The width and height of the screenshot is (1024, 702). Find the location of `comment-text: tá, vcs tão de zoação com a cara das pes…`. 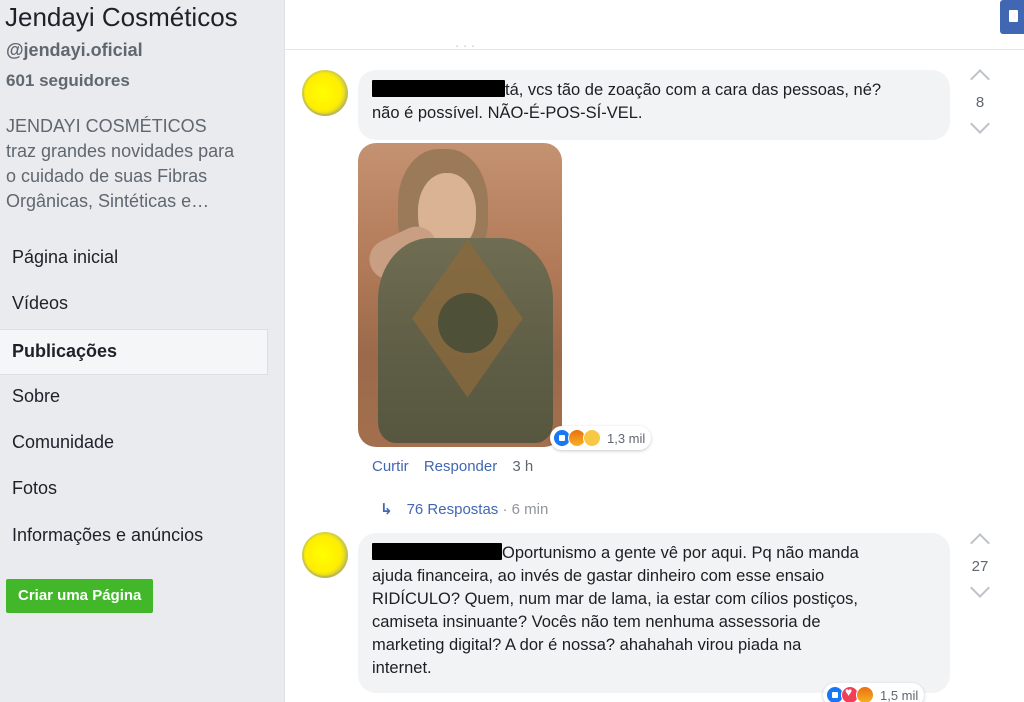

comment-text: tá, vcs tão de zoação com a cara das pes… is located at coordinates (693, 90).